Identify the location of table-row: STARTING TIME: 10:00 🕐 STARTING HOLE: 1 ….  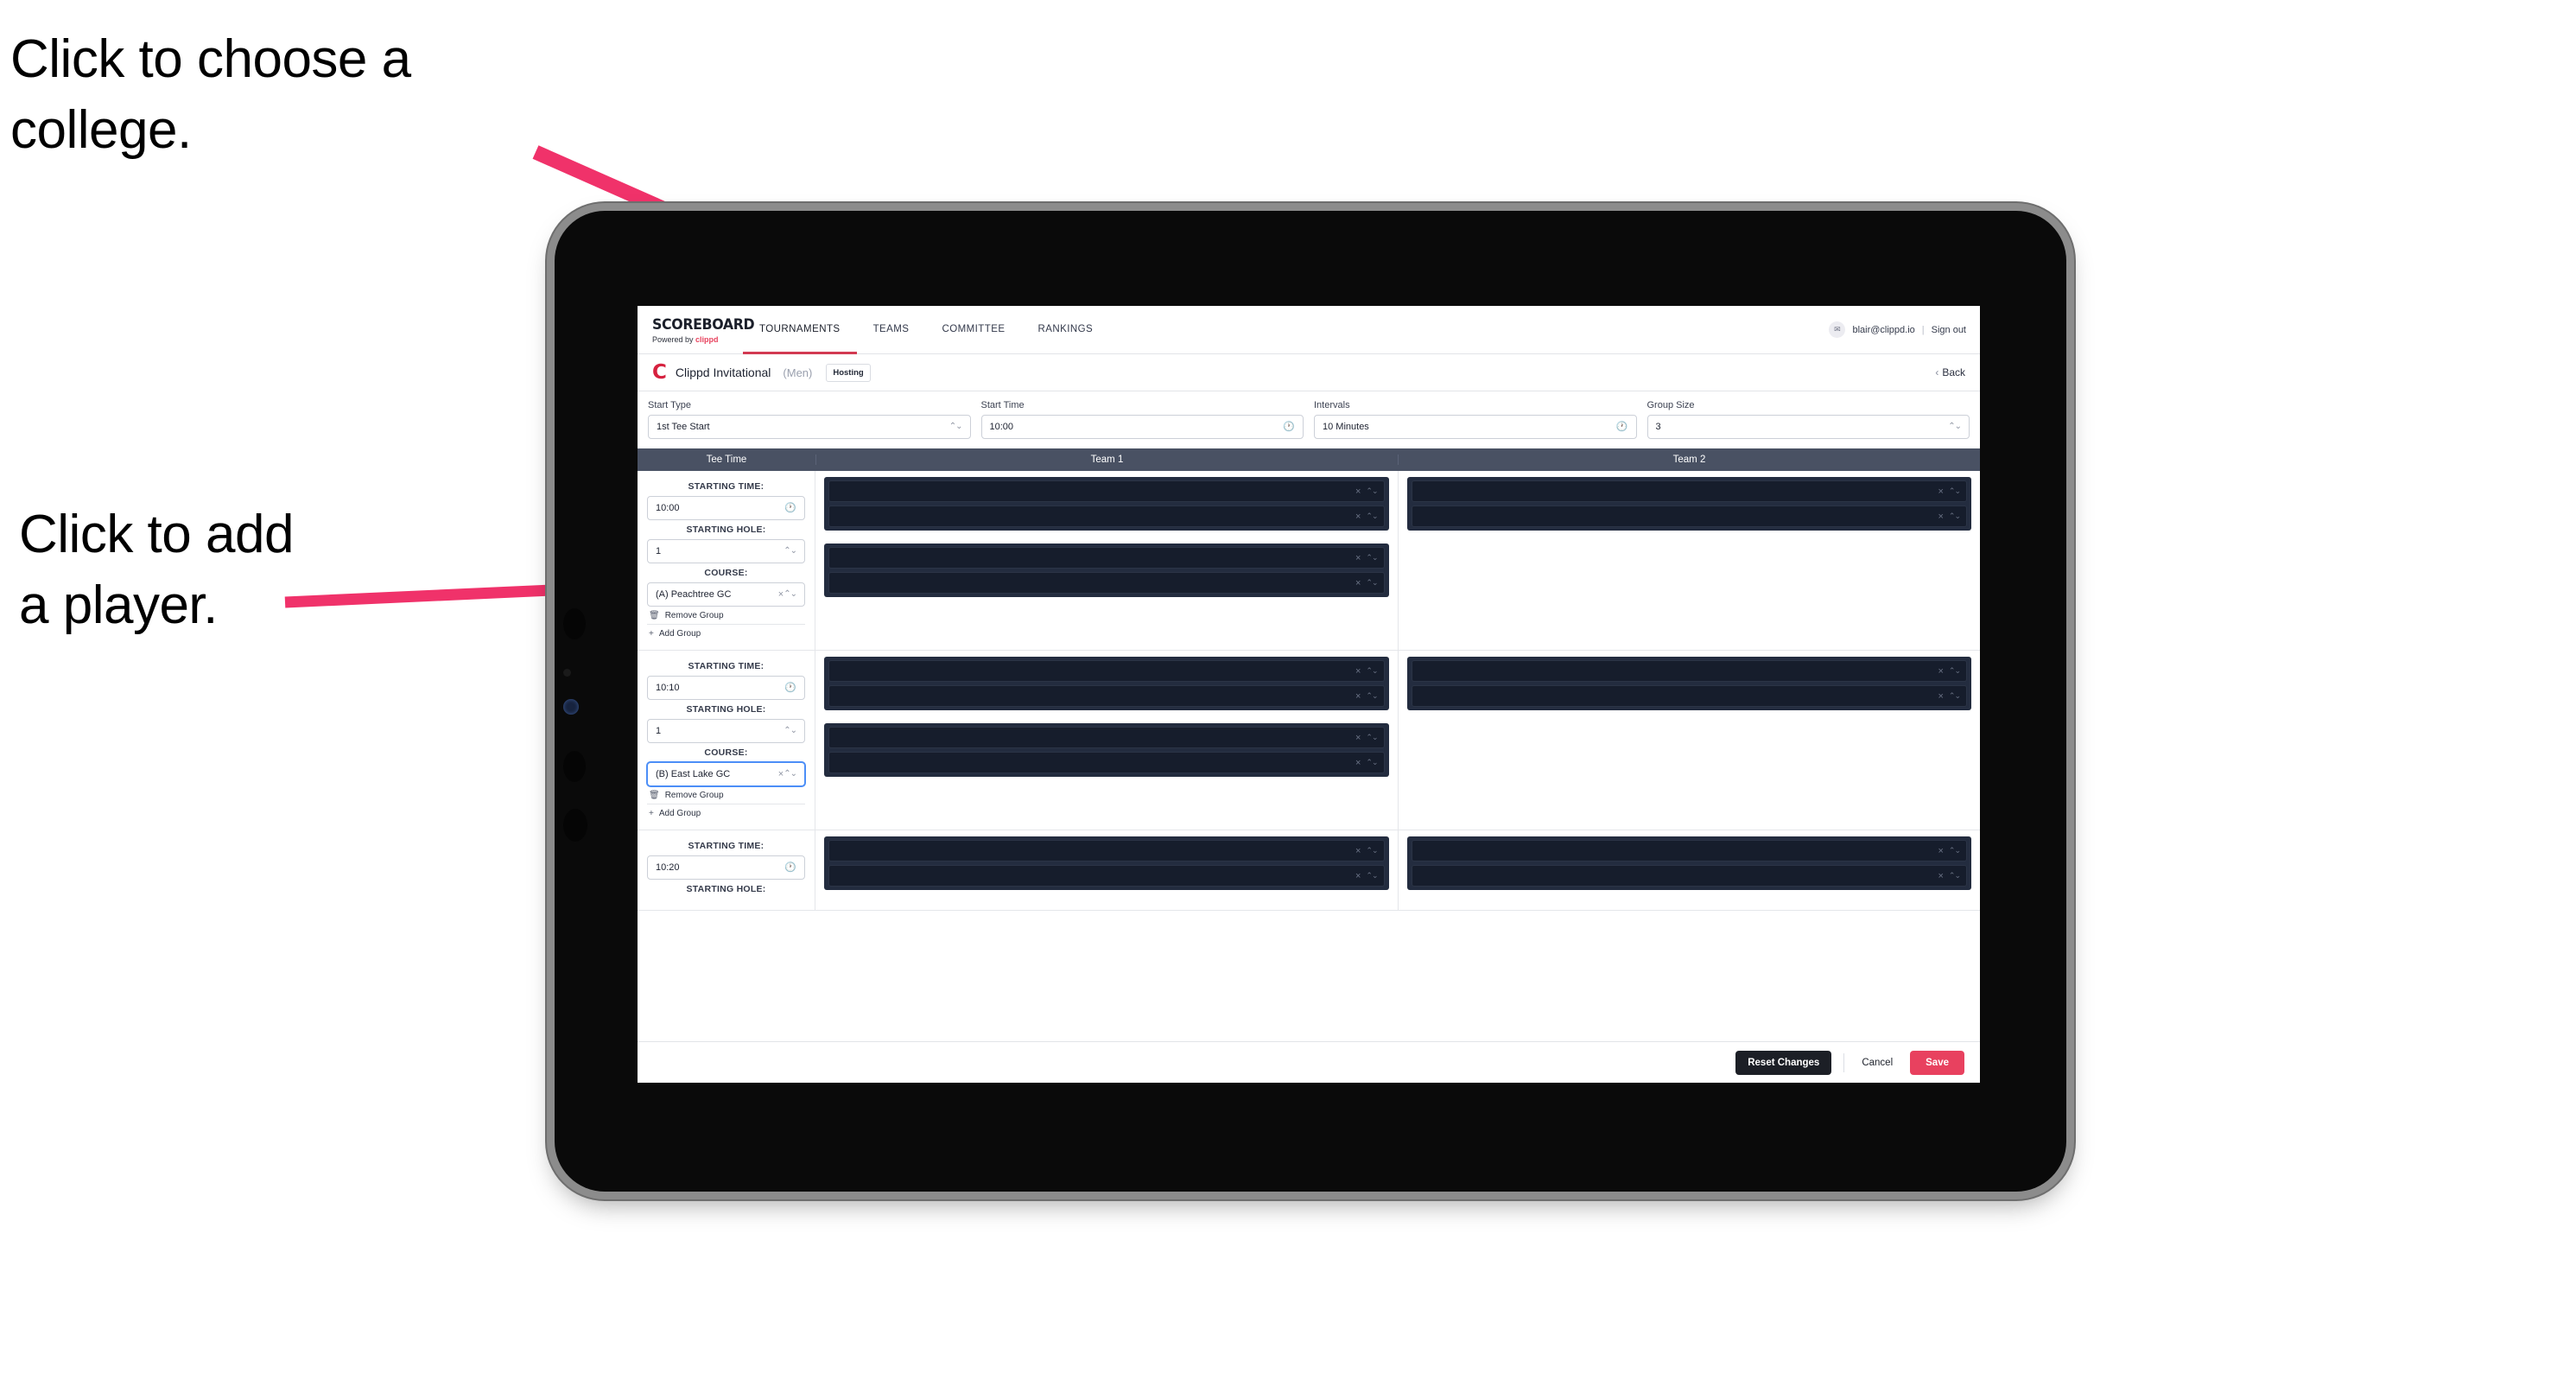
(1309, 561).